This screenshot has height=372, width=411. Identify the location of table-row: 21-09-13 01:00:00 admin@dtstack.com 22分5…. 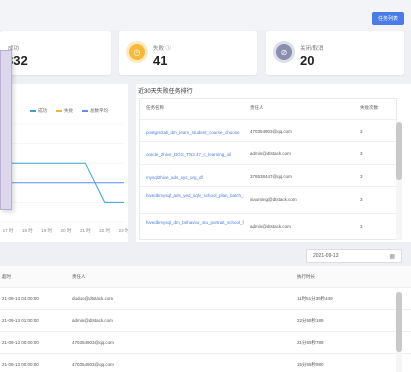
(205, 321).